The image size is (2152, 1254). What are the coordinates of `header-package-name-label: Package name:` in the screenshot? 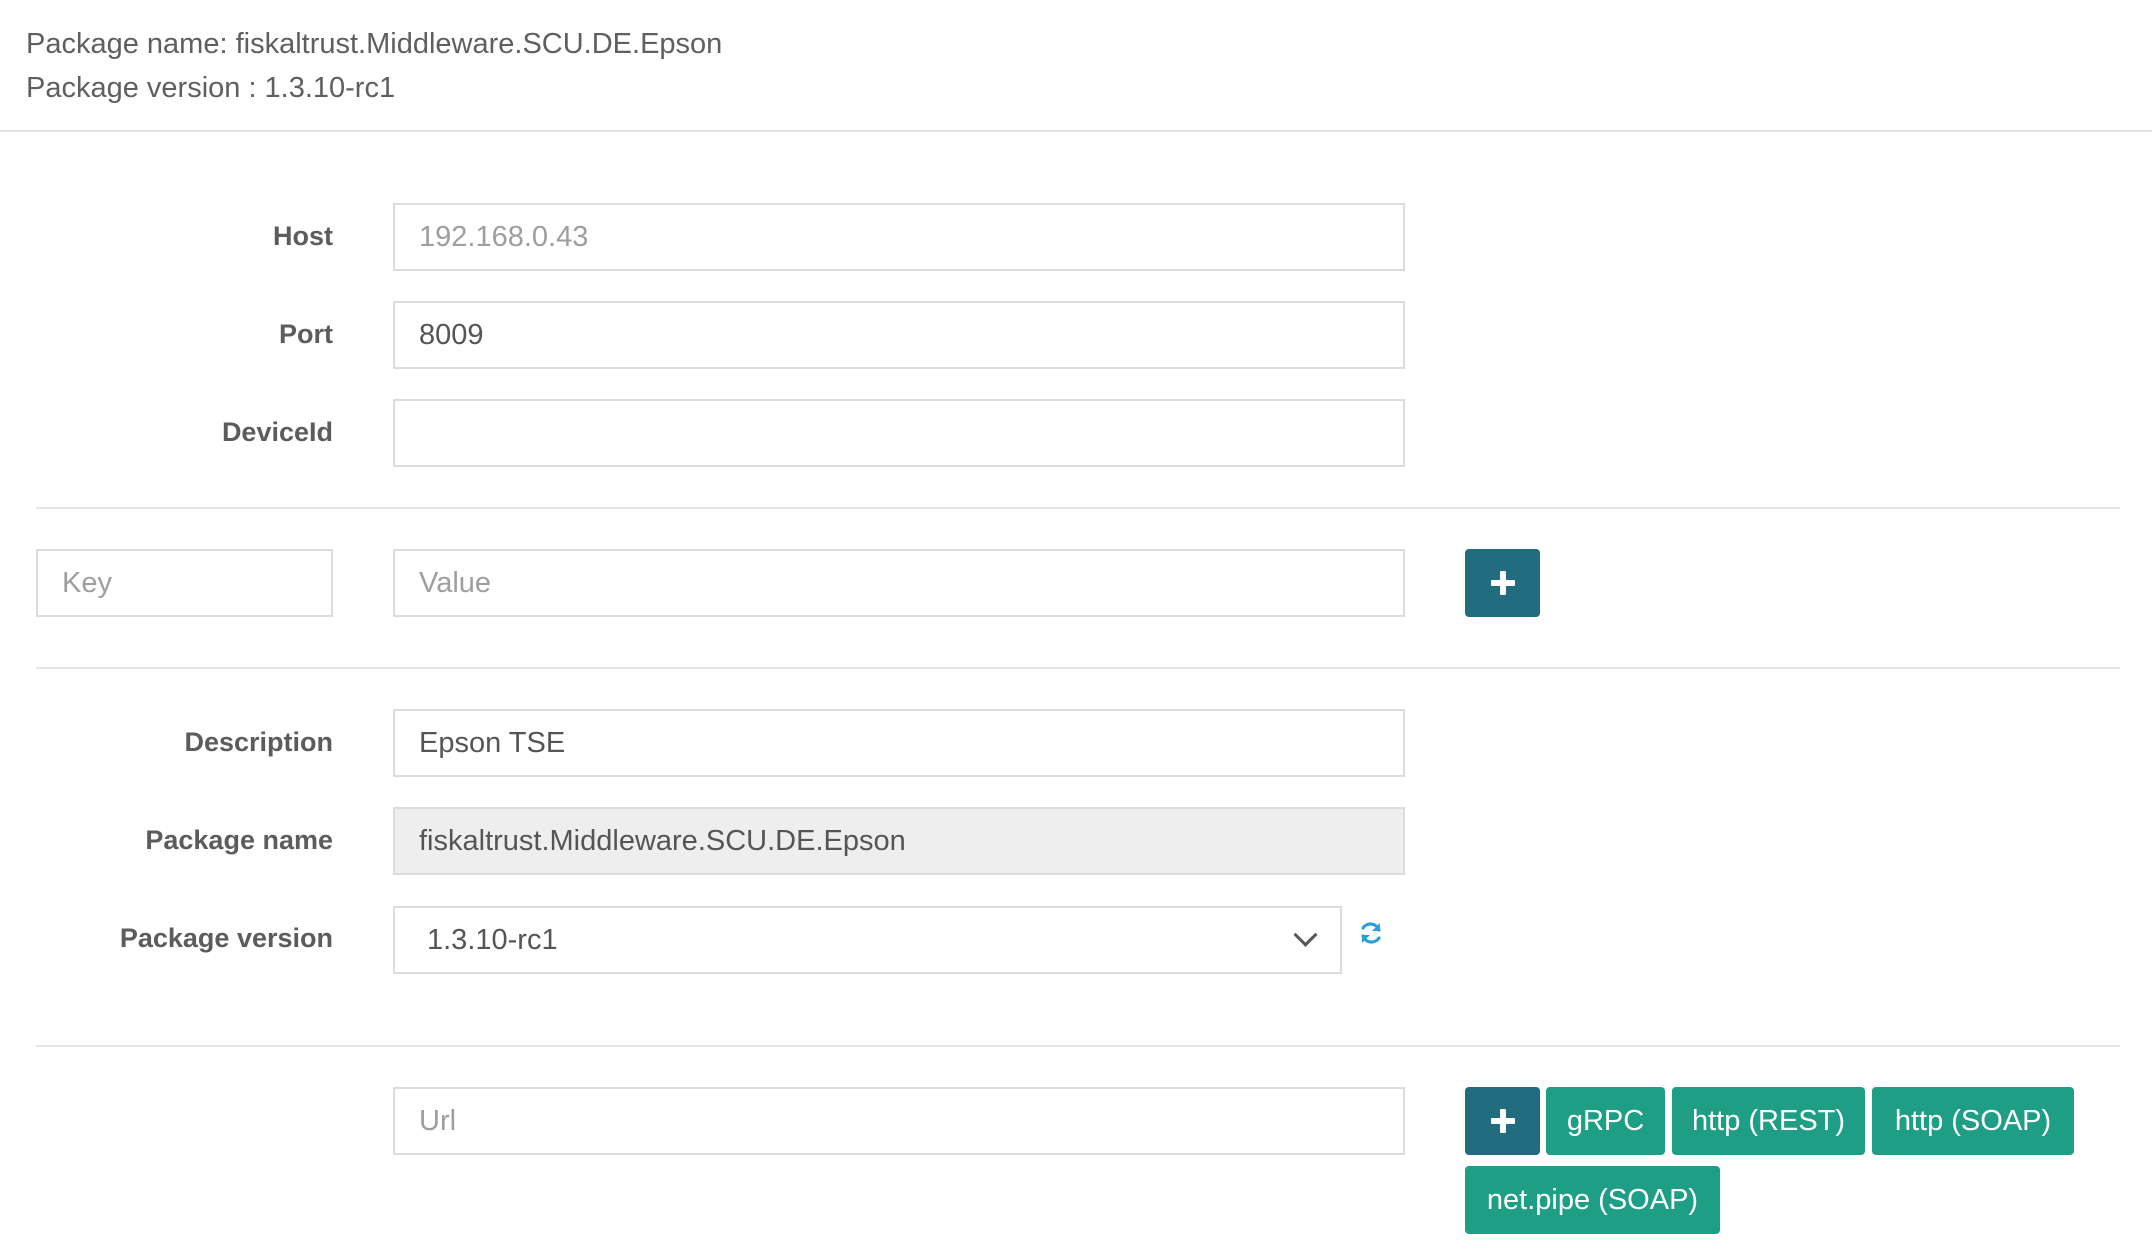 It's located at (127, 44).